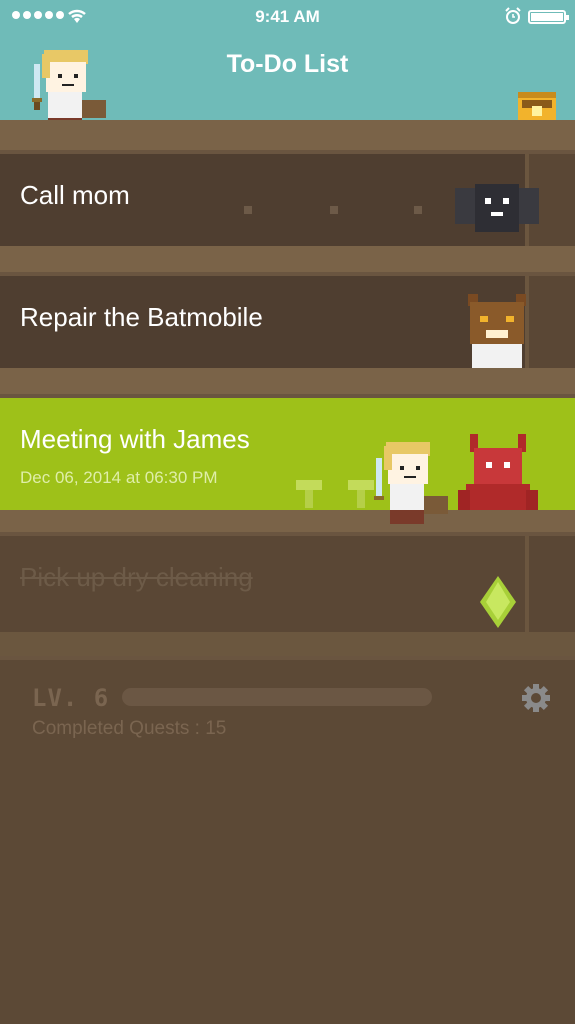 Image resolution: width=575 pixels, height=1024 pixels. Describe the element at coordinates (135, 439) in the screenshot. I see `task-title: Meeting with James` at that location.